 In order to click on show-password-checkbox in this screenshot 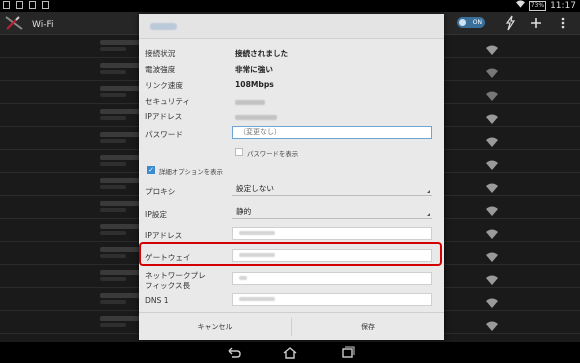, I will do `click(239, 152)`.